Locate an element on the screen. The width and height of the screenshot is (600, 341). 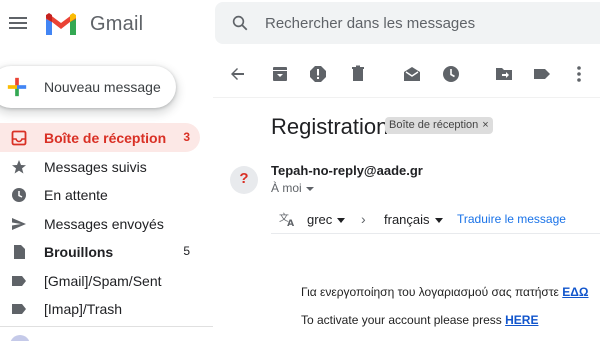
sender-avatar: ? is located at coordinates (244, 180).